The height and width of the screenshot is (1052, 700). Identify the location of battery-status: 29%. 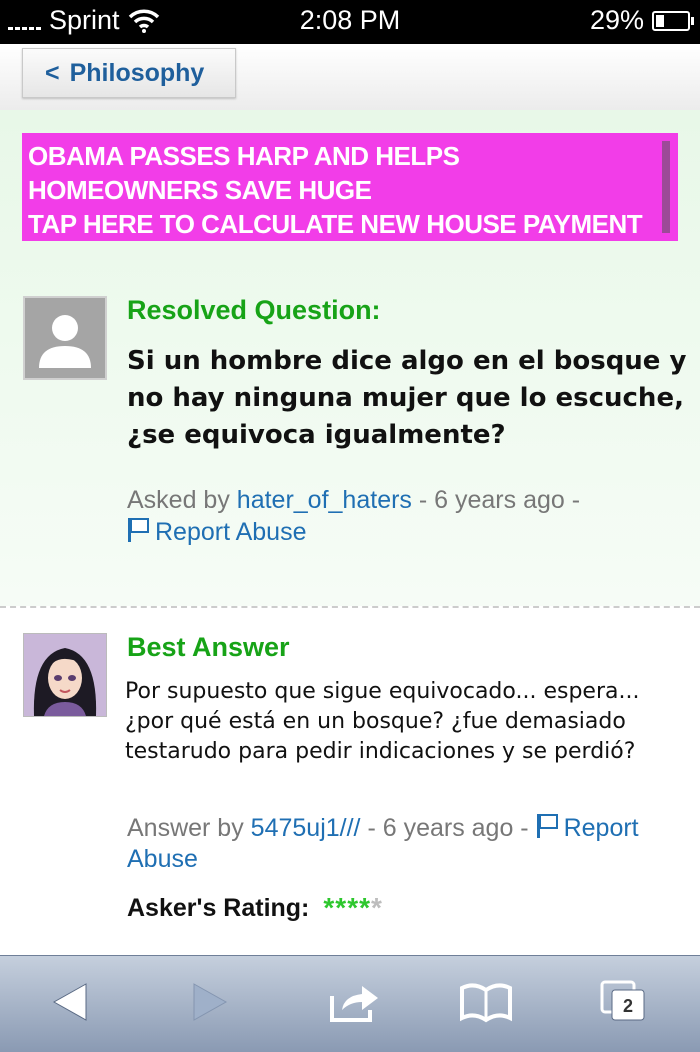
(641, 20).